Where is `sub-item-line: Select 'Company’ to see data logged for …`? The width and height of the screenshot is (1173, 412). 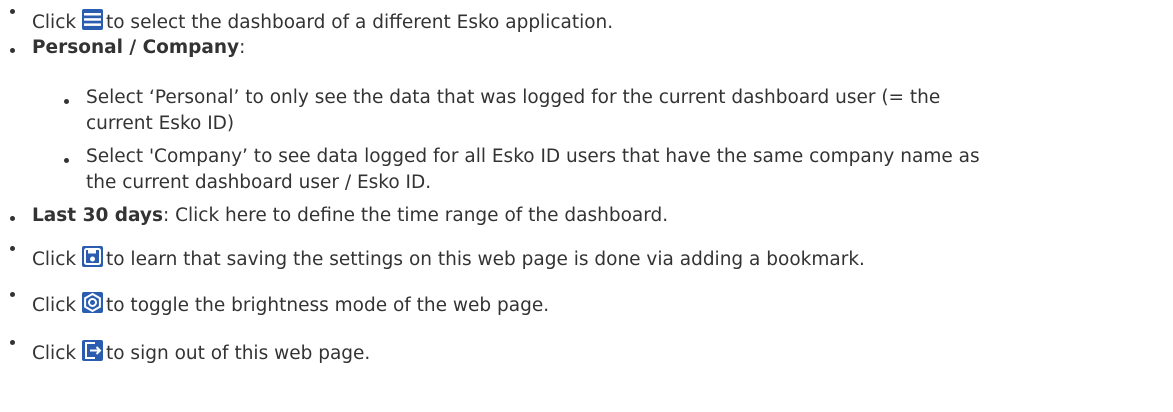 sub-item-line: Select 'Company’ to see data logged for … is located at coordinates (533, 156).